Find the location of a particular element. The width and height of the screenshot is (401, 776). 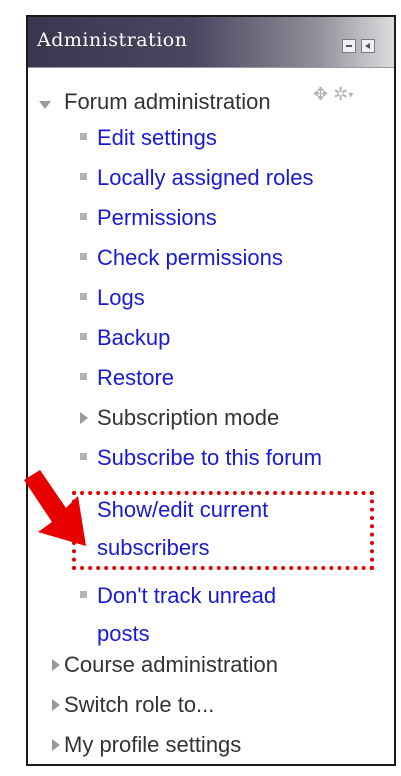

restore-link: Restore is located at coordinates (135, 378).